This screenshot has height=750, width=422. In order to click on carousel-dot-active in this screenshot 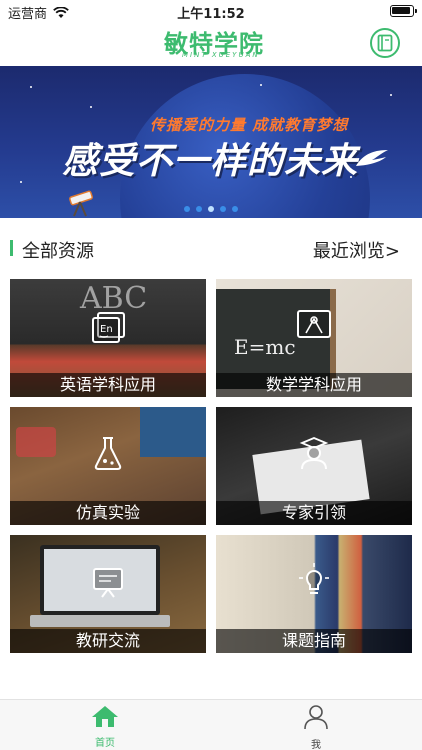, I will do `click(211, 209)`.